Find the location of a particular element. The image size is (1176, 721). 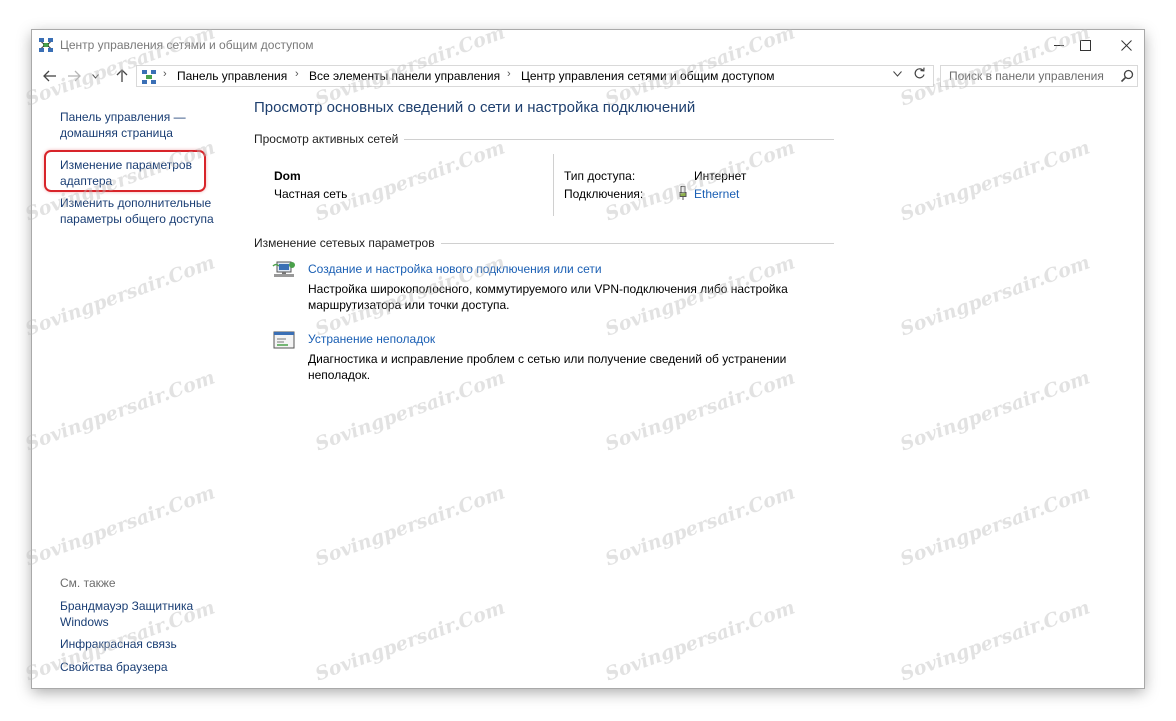

address-dropdown-button is located at coordinates (897, 74).